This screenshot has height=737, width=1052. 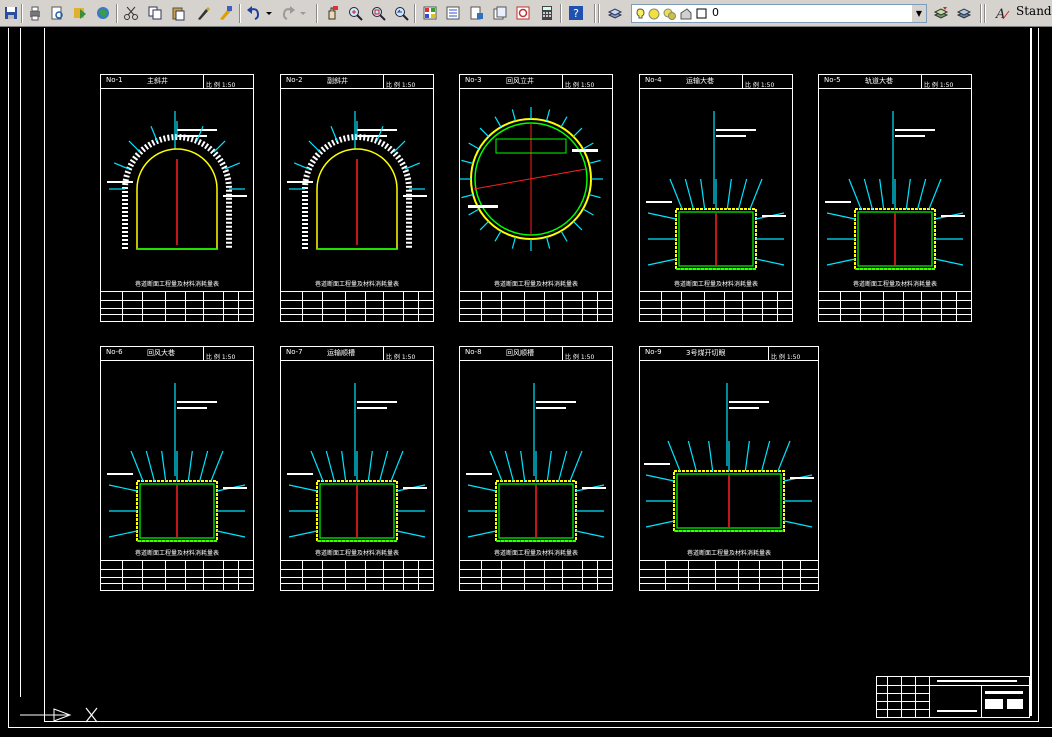 I want to click on publish-icon, so click(x=80, y=13).